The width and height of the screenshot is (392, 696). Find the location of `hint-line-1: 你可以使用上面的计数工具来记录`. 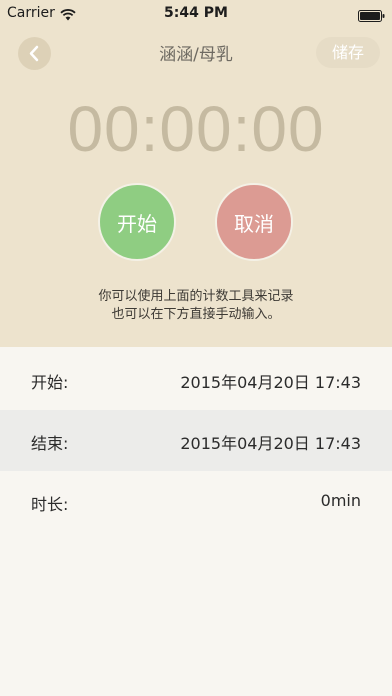

hint-line-1: 你可以使用上面的计数工具来记录 is located at coordinates (196, 296).